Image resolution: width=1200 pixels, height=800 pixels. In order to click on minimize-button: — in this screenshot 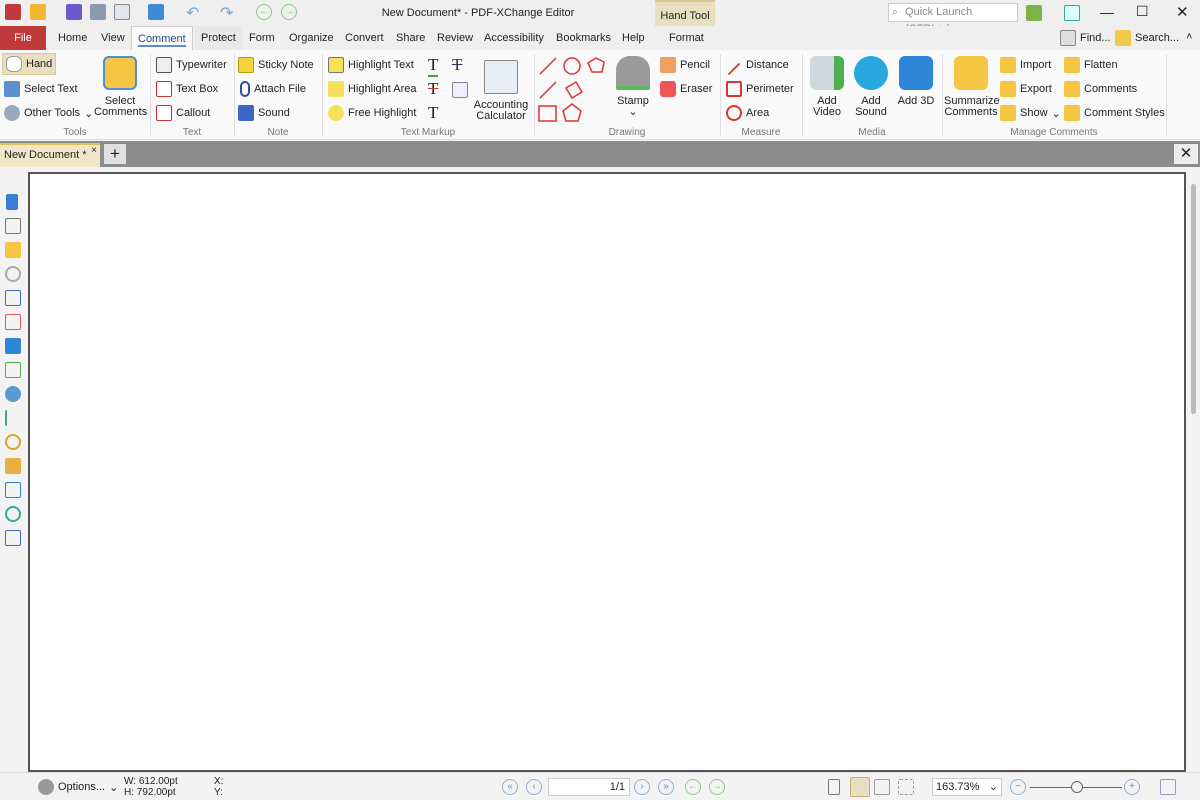, I will do `click(1107, 12)`.